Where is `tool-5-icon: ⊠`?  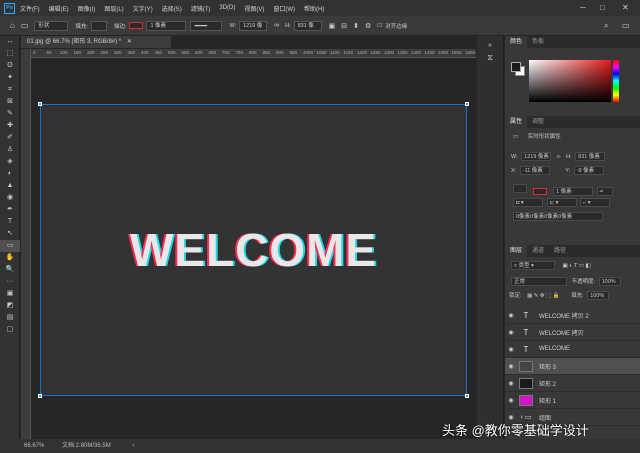 tool-5-icon: ⊠ is located at coordinates (10, 102).